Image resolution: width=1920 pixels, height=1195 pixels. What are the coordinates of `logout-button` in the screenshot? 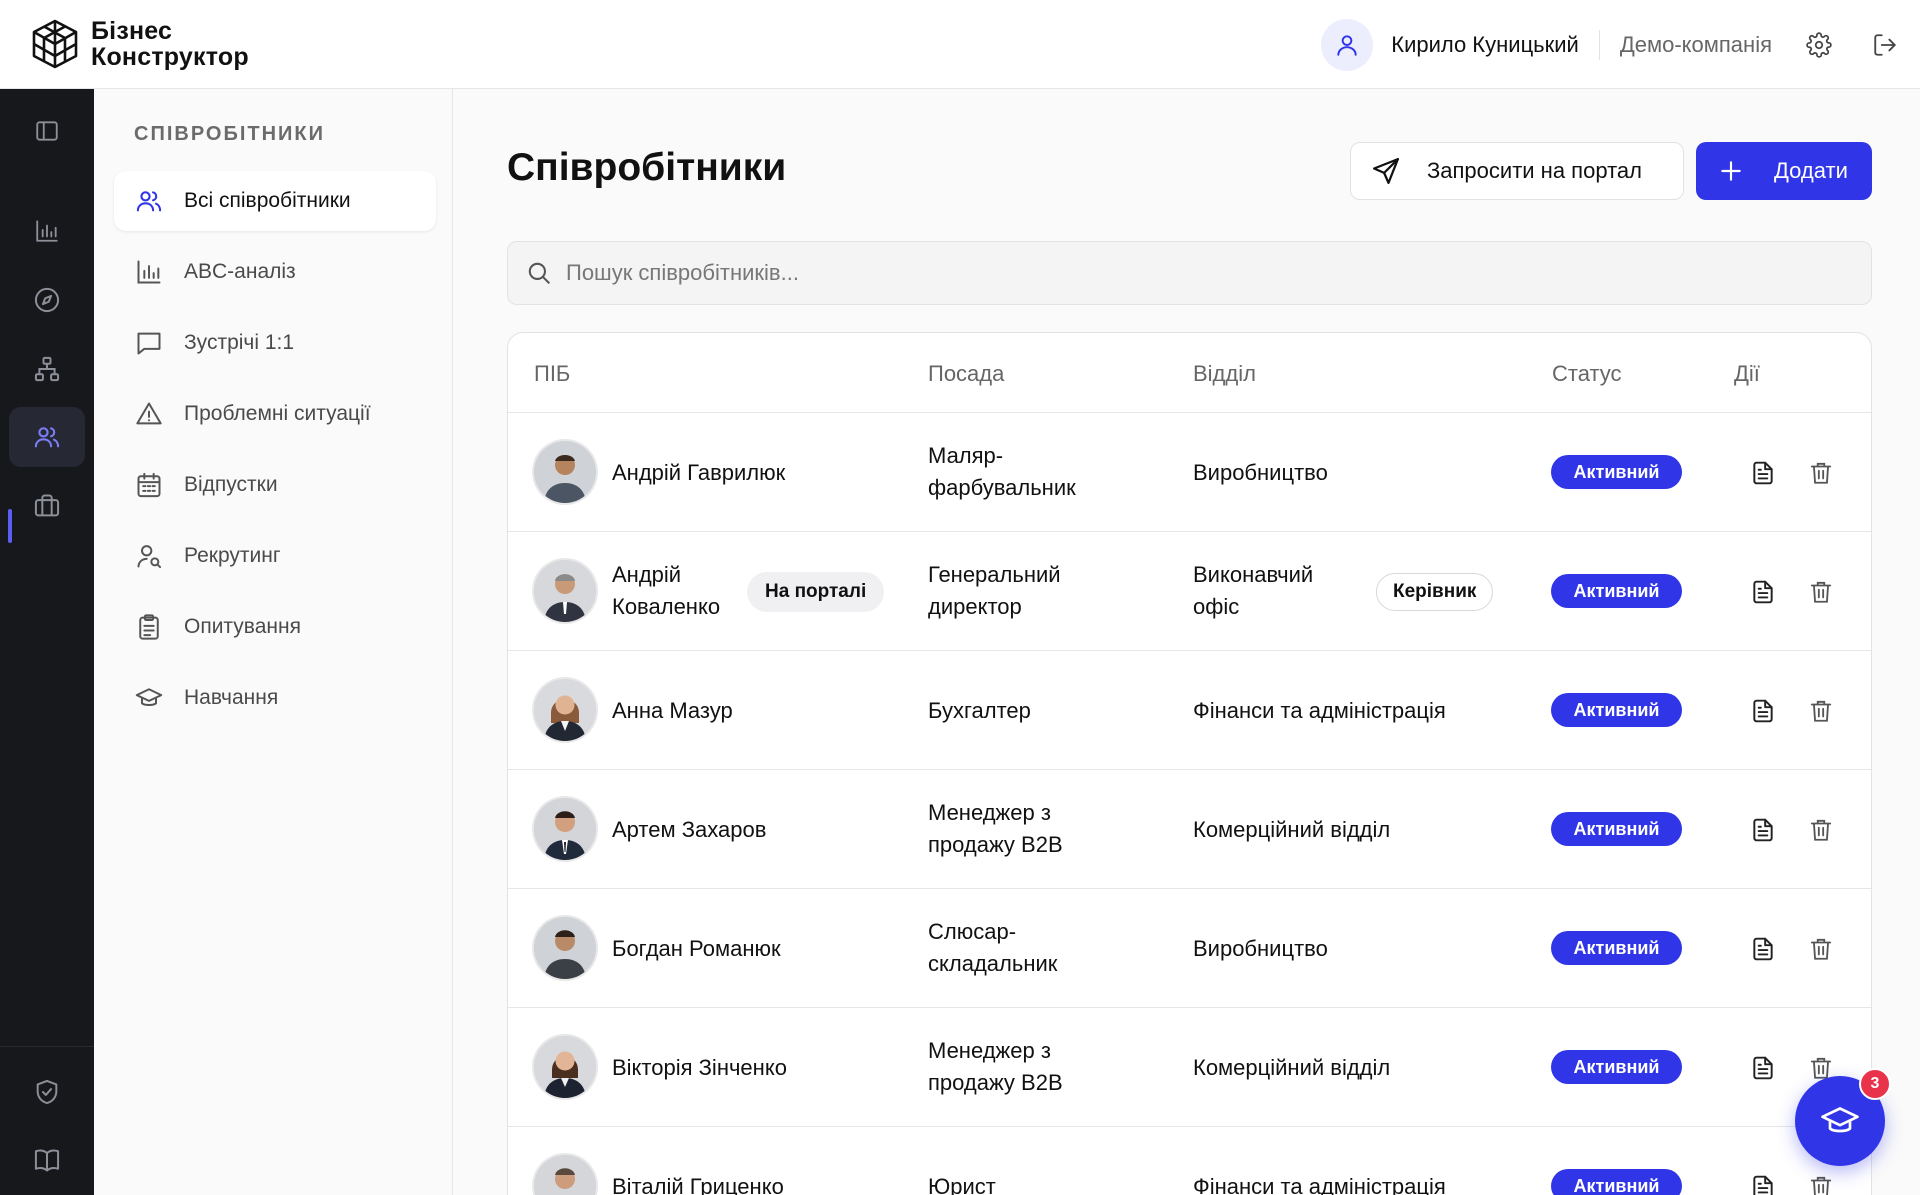 It's located at (1885, 45).